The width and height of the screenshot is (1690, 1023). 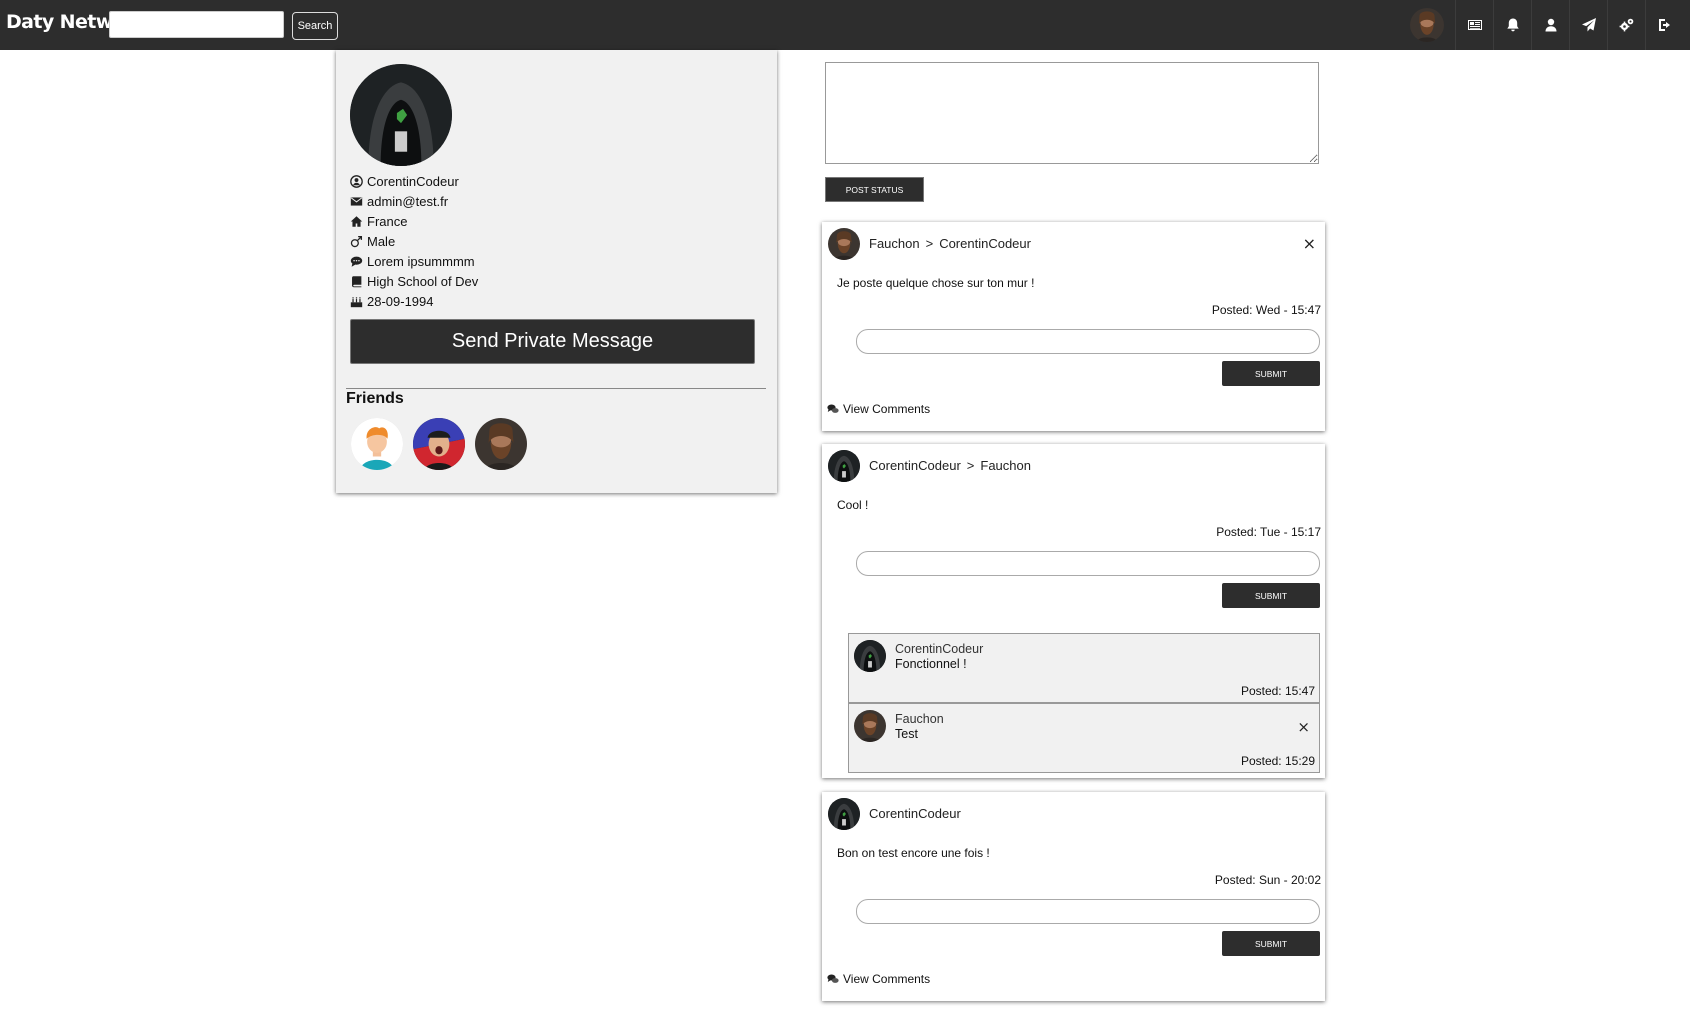 I want to click on profile-gender: Male, so click(x=381, y=241).